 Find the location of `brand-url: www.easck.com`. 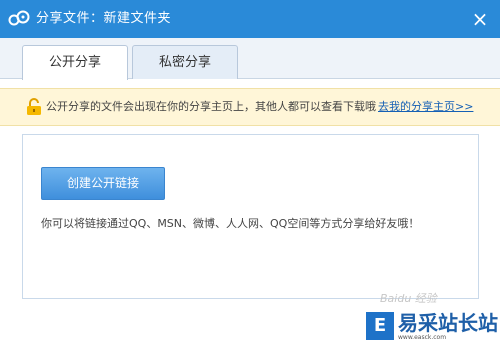

brand-url: www.easck.com is located at coordinates (422, 337).